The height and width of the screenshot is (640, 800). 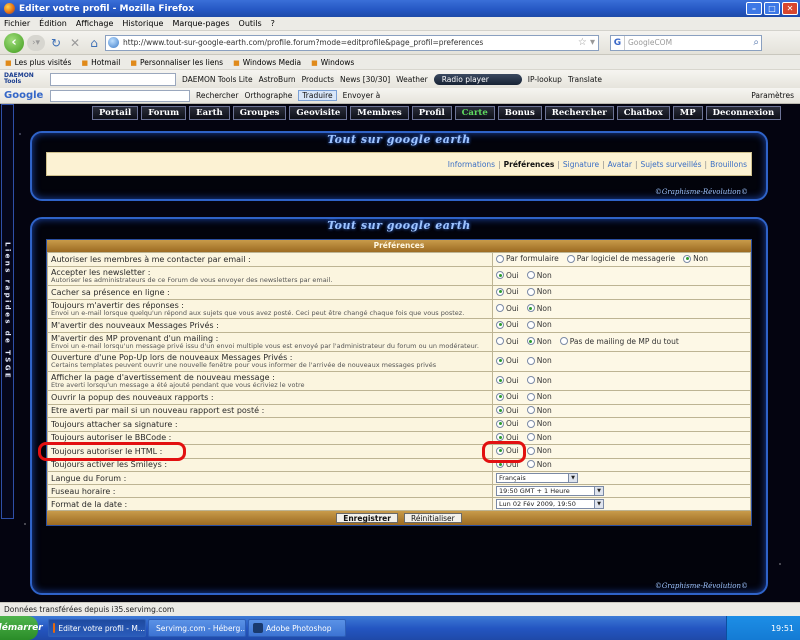 What do you see at coordinates (412, 79) in the screenshot?
I see `weather-item: Weather` at bounding box center [412, 79].